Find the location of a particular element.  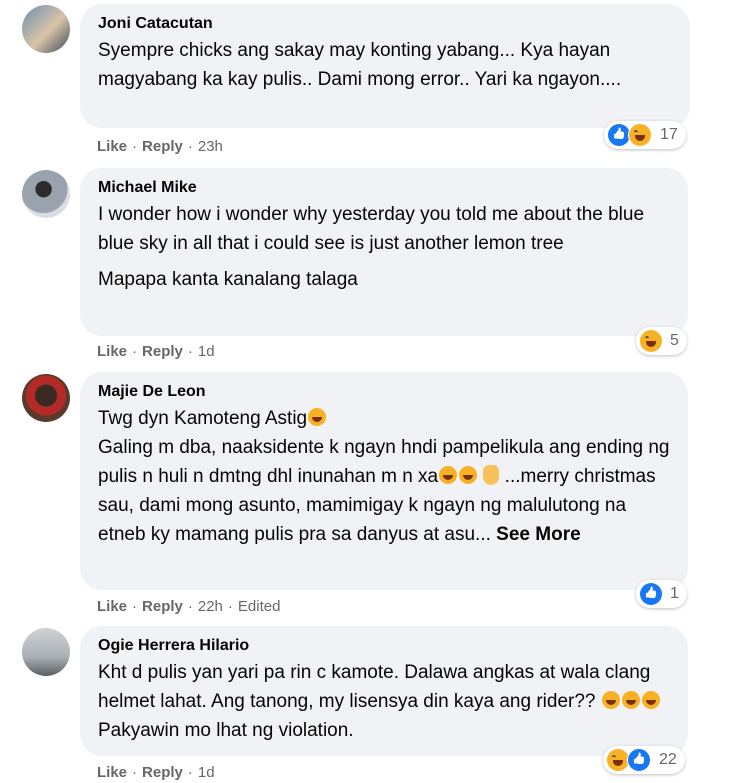

reaction-count: 17 is located at coordinates (669, 134).